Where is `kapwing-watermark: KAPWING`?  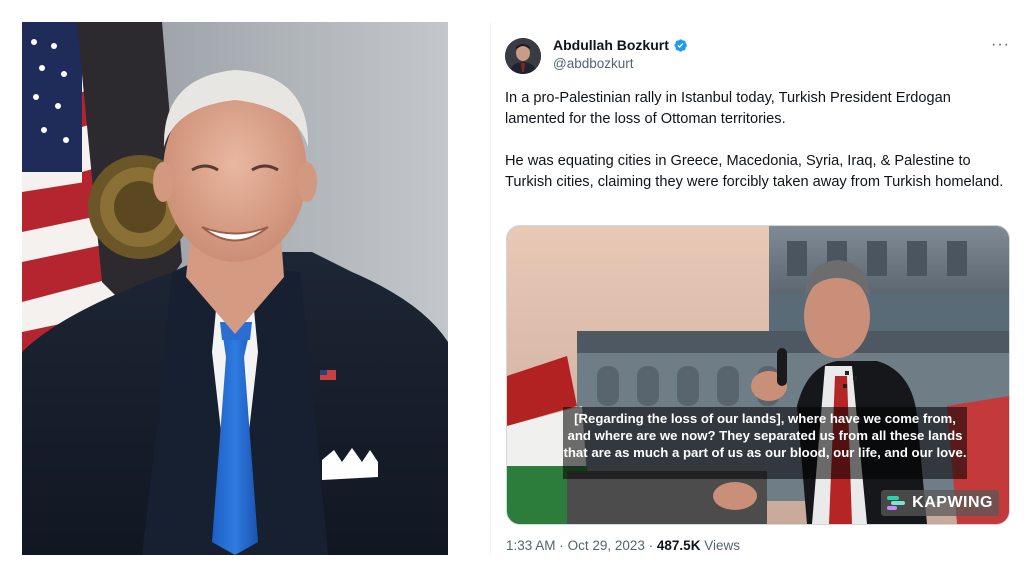 kapwing-watermark: KAPWING is located at coordinates (940, 503).